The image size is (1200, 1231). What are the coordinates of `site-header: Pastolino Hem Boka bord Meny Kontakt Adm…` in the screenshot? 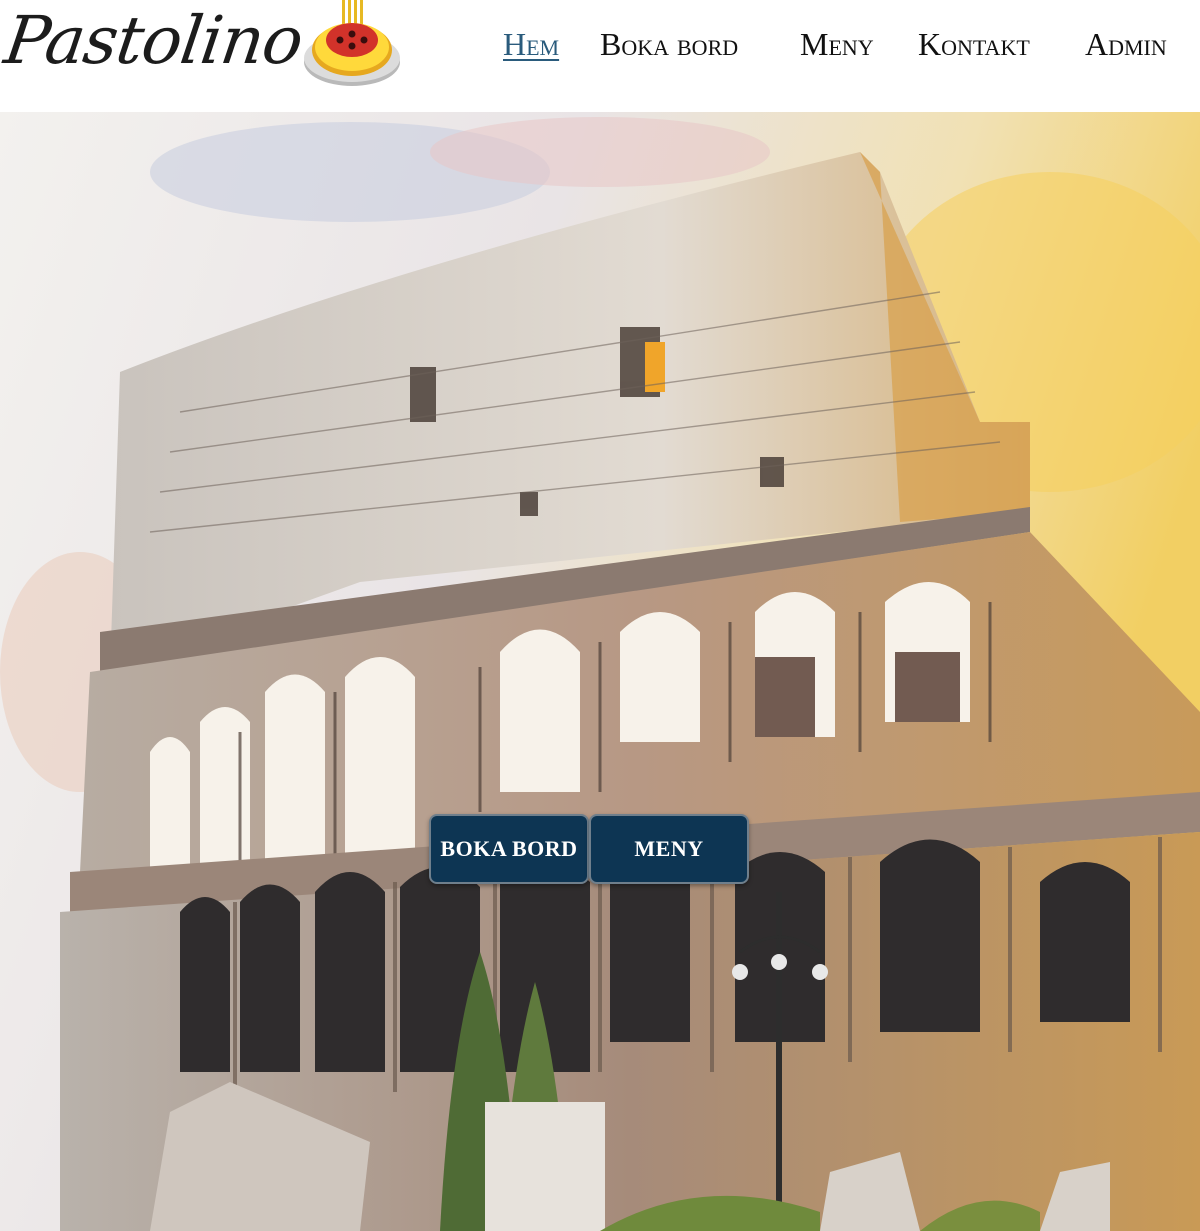 It's located at (600, 56).